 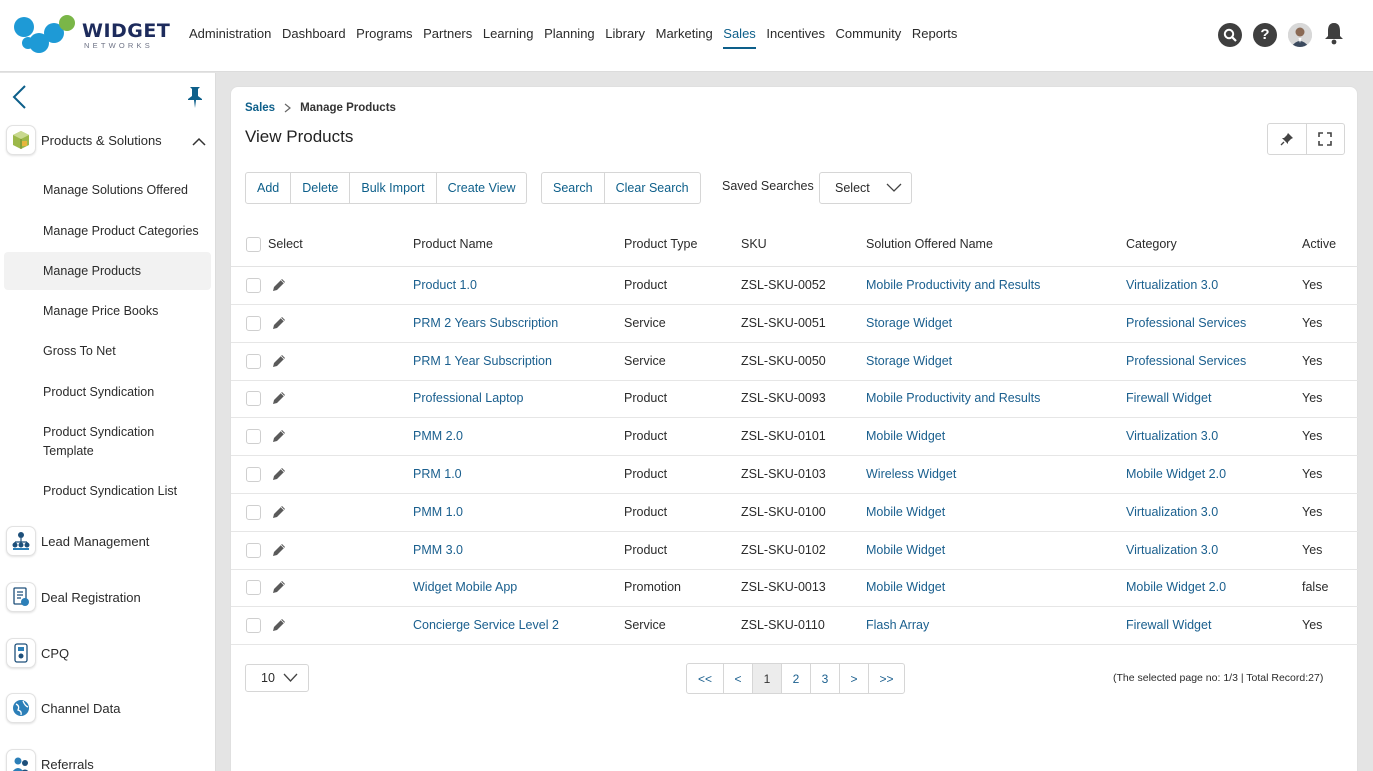 I want to click on widget-networks-logo: WIDGET NETWORKS, so click(x=91, y=35).